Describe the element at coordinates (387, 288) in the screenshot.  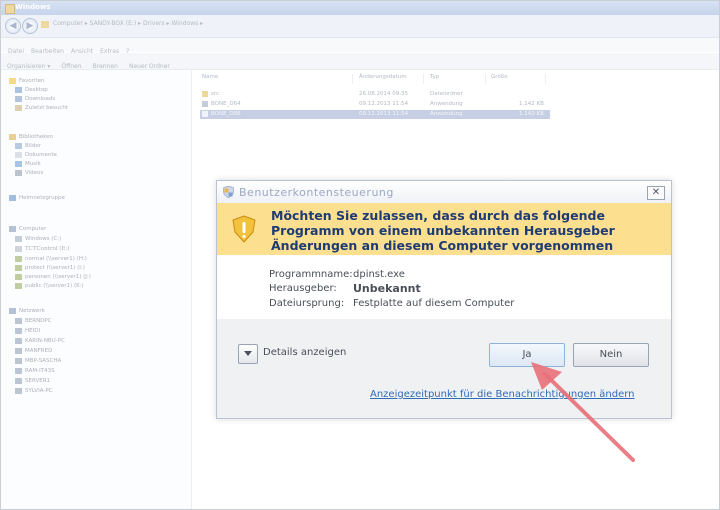
I see `publisher-value: Unbekannt` at that location.